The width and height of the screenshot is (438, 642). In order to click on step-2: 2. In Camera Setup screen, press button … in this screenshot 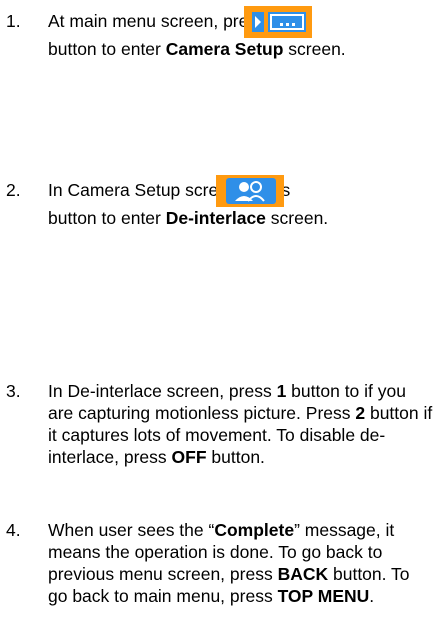, I will do `click(219, 207)`.